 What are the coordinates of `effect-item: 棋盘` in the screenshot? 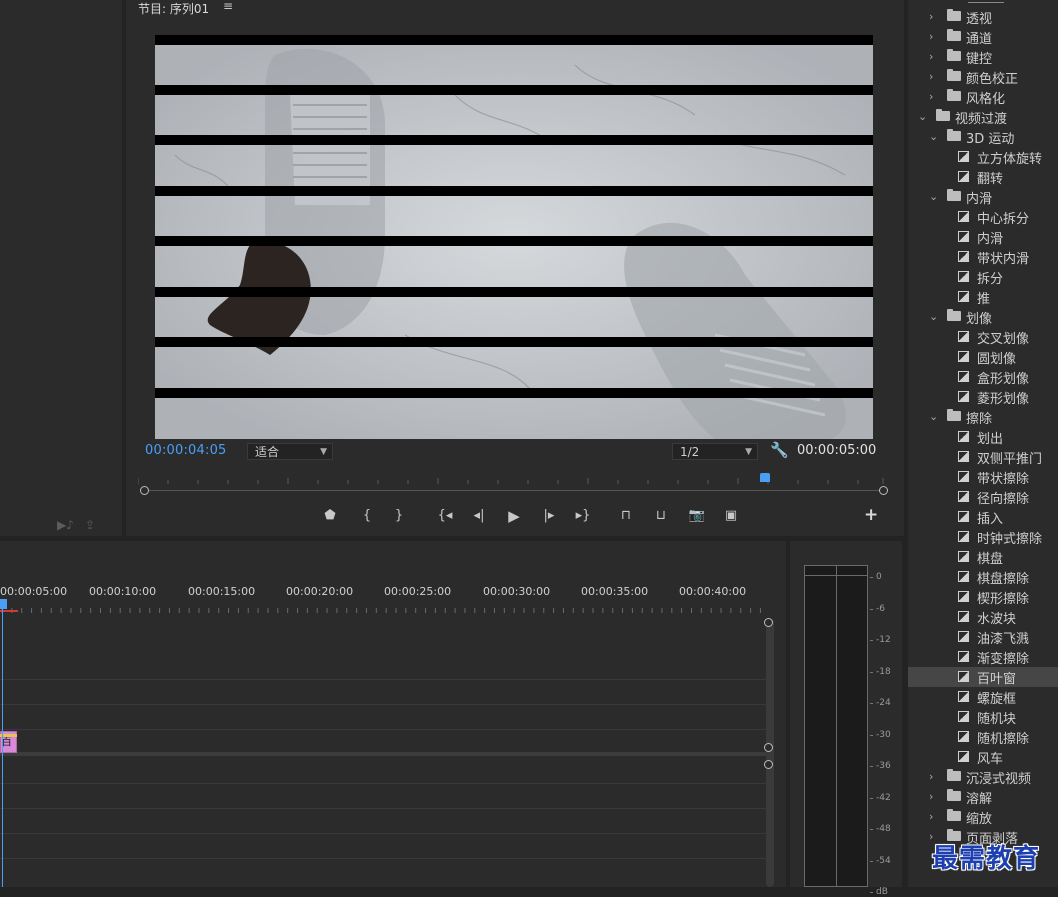 It's located at (983, 557).